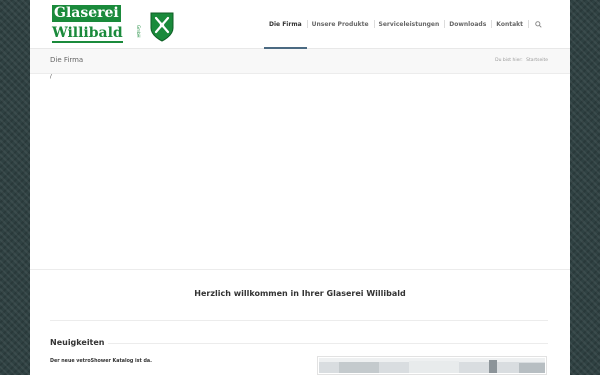 The width and height of the screenshot is (600, 375). What do you see at coordinates (87, 34) in the screenshot?
I see `logo-line2: Willibald` at bounding box center [87, 34].